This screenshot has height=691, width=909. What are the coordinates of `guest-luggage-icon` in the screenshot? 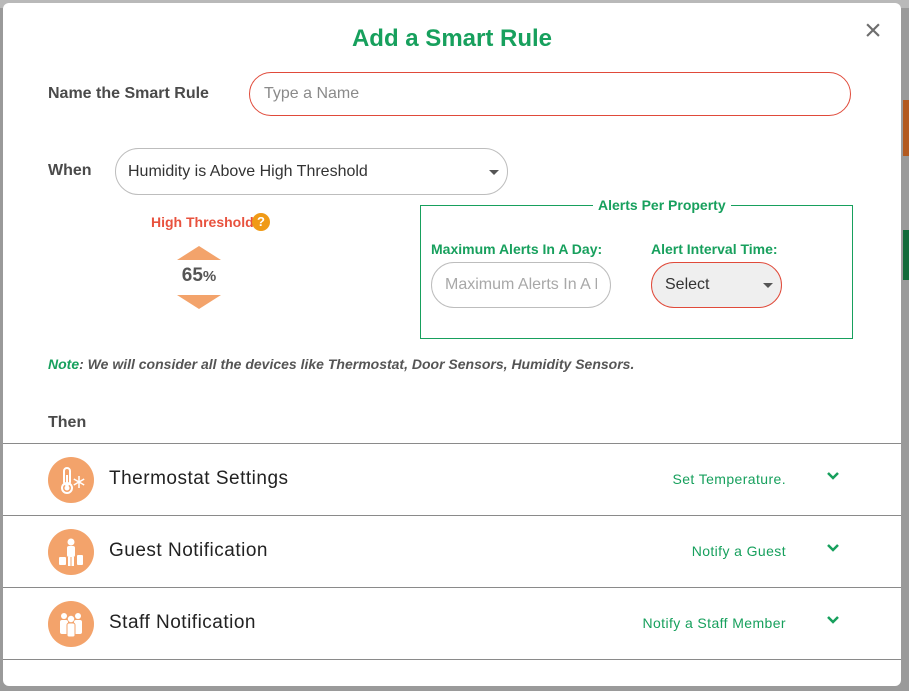 It's located at (71, 552).